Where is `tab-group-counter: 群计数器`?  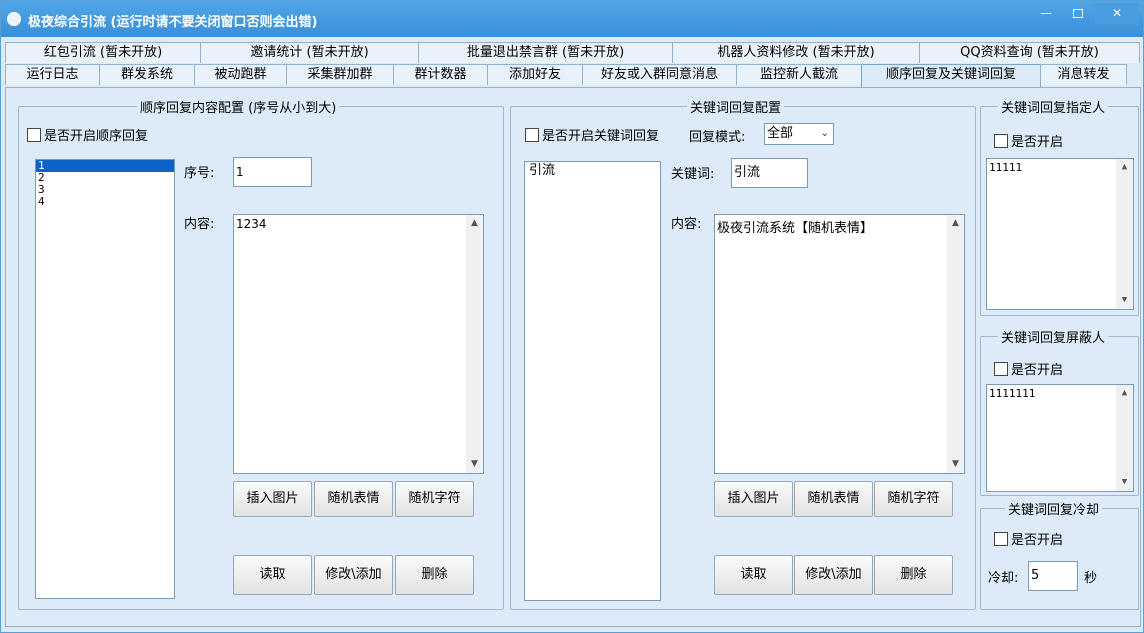
tab-group-counter: 群计数器 is located at coordinates (440, 74).